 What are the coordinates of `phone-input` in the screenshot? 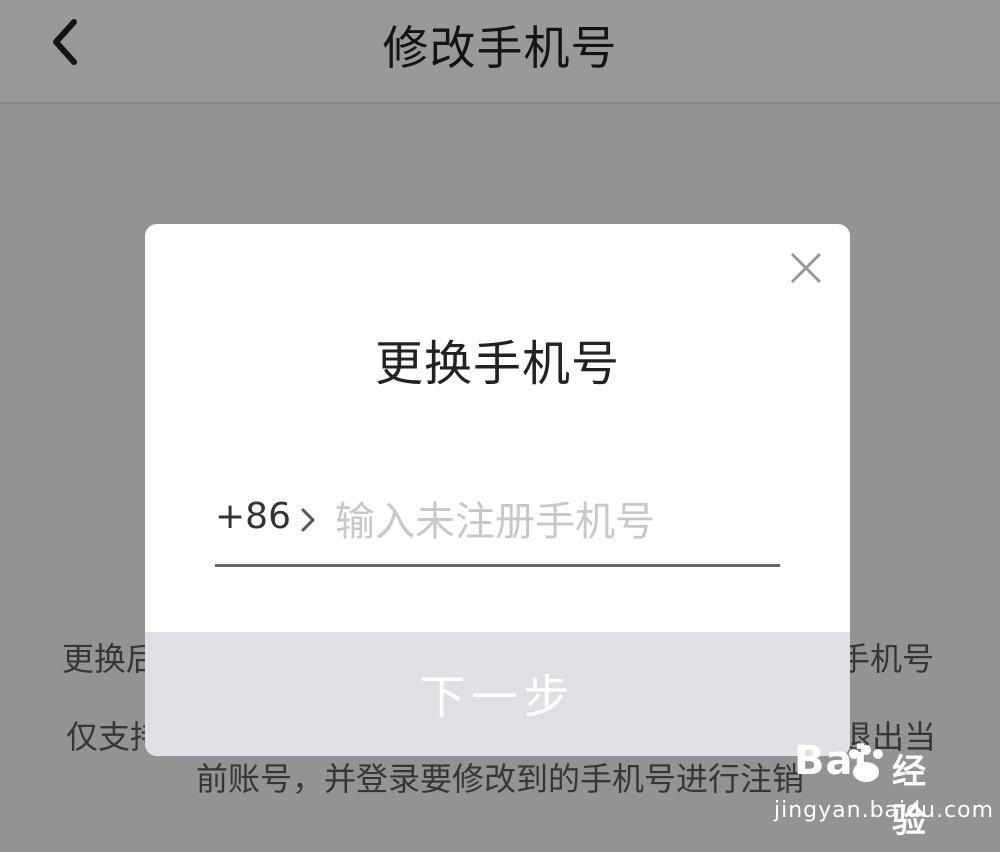 It's located at (555, 522).